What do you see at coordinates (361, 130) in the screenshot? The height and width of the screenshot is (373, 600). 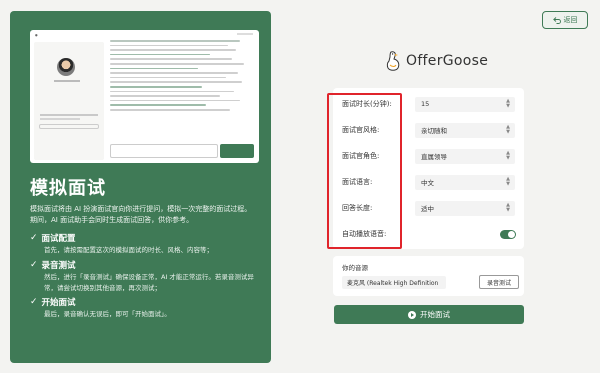 I see `setting-label: 面试官风格:` at bounding box center [361, 130].